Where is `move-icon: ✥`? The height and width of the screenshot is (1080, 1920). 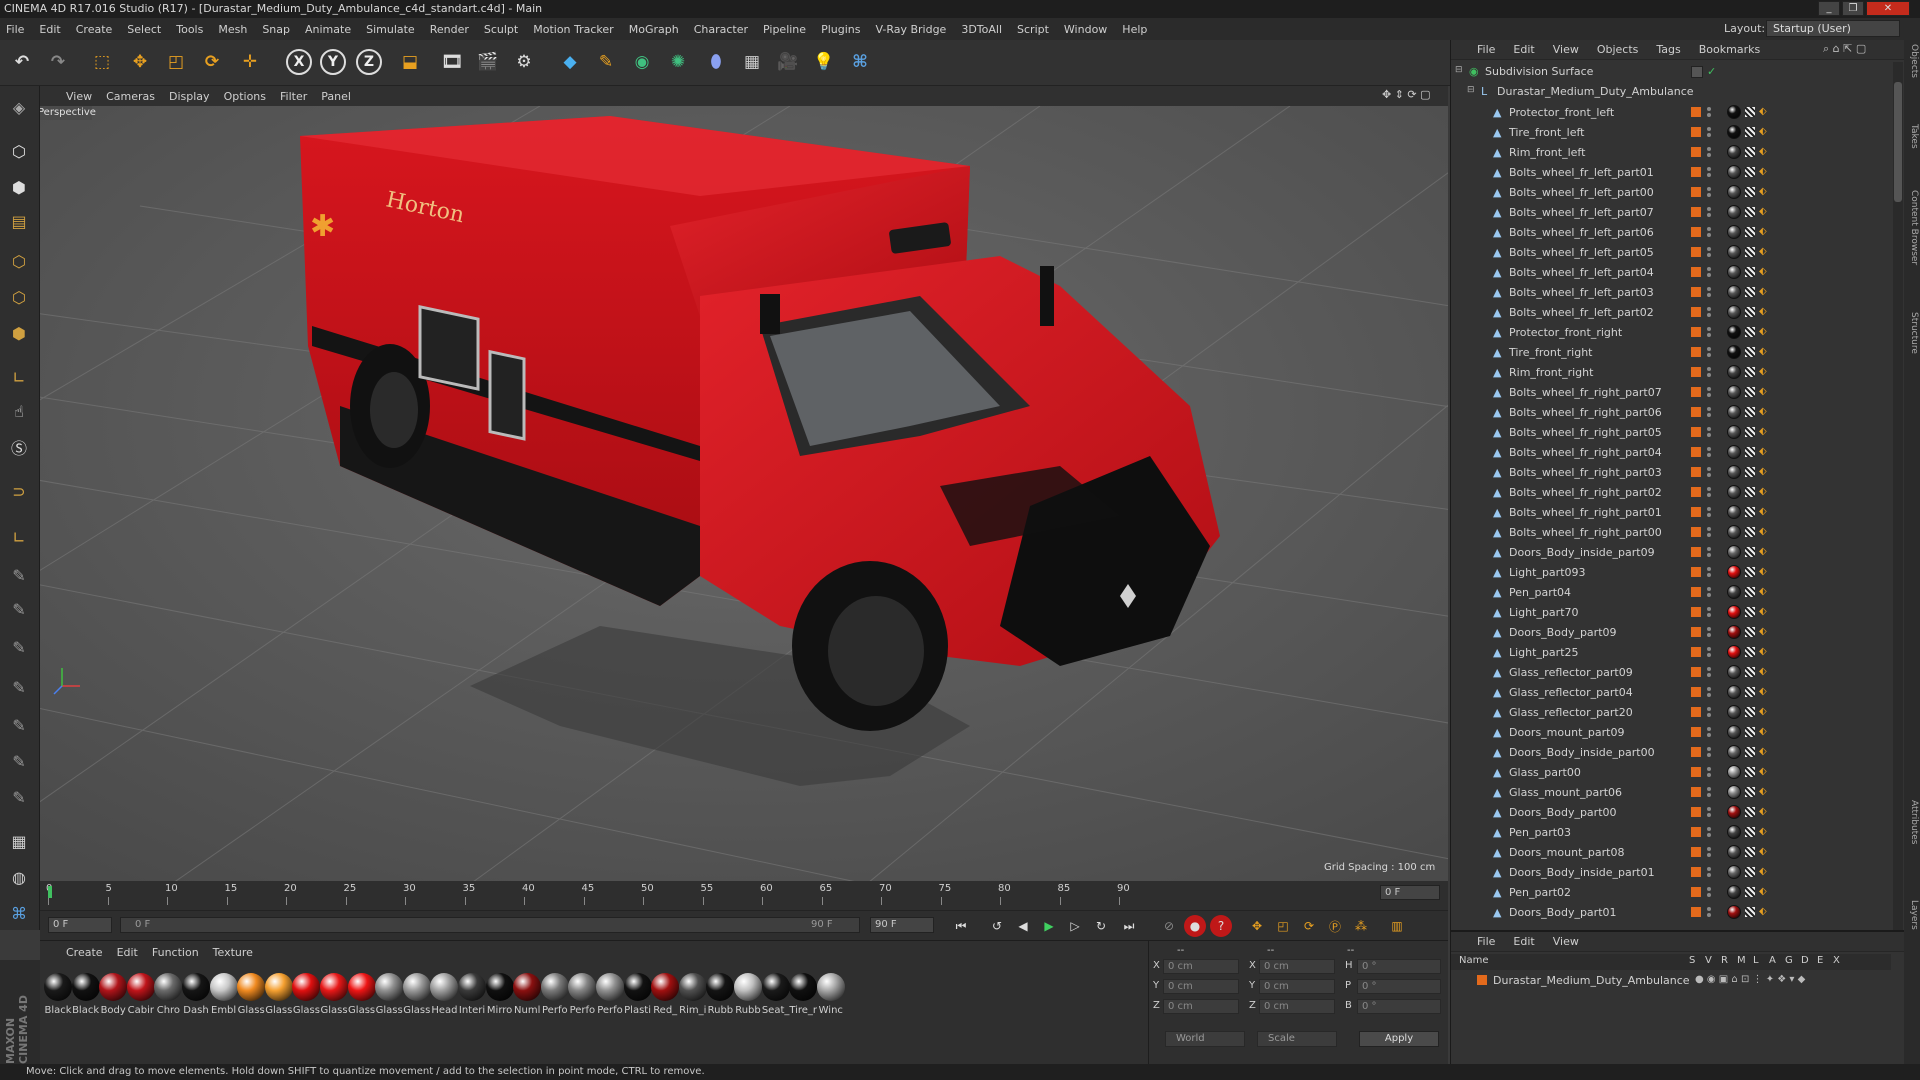
move-icon: ✥ is located at coordinates (140, 62).